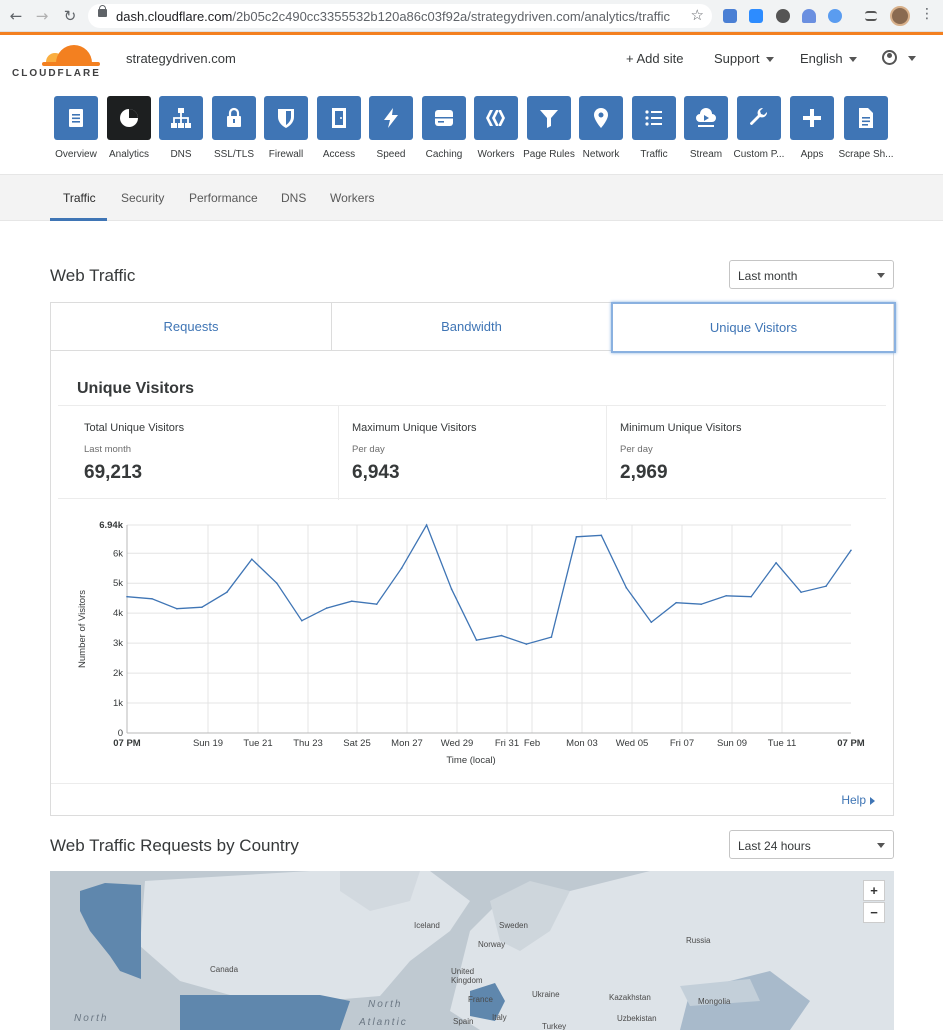  I want to click on app-label: Network, so click(601, 154).